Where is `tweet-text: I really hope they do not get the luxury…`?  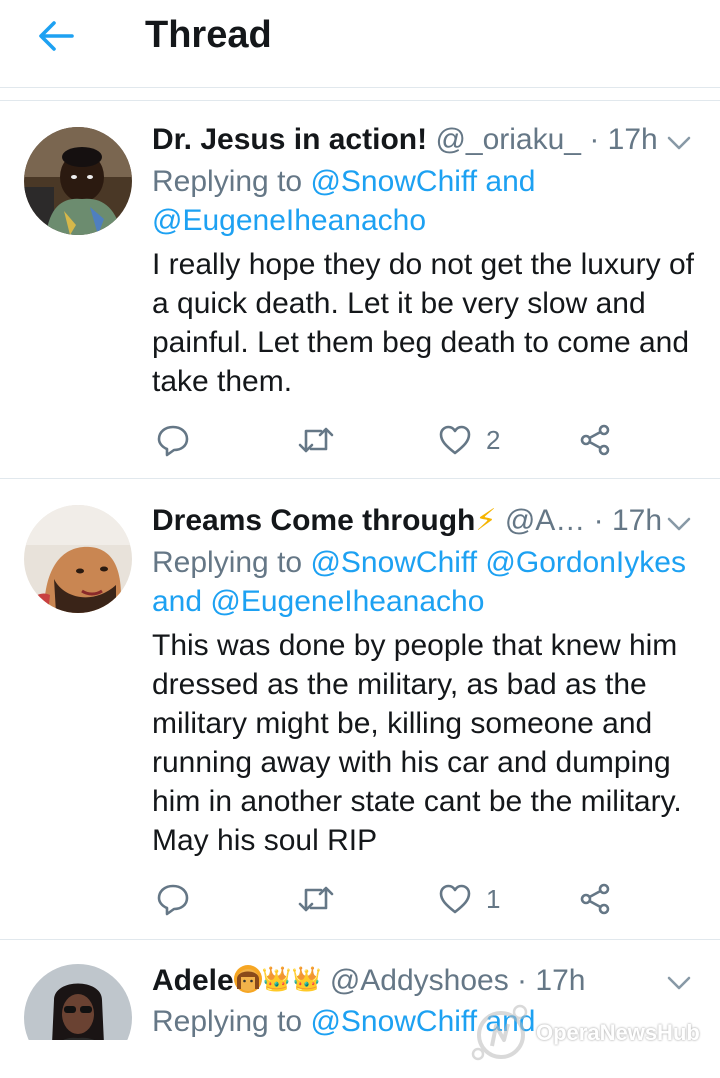 tweet-text: I really hope they do not get the luxury… is located at coordinates (423, 323).